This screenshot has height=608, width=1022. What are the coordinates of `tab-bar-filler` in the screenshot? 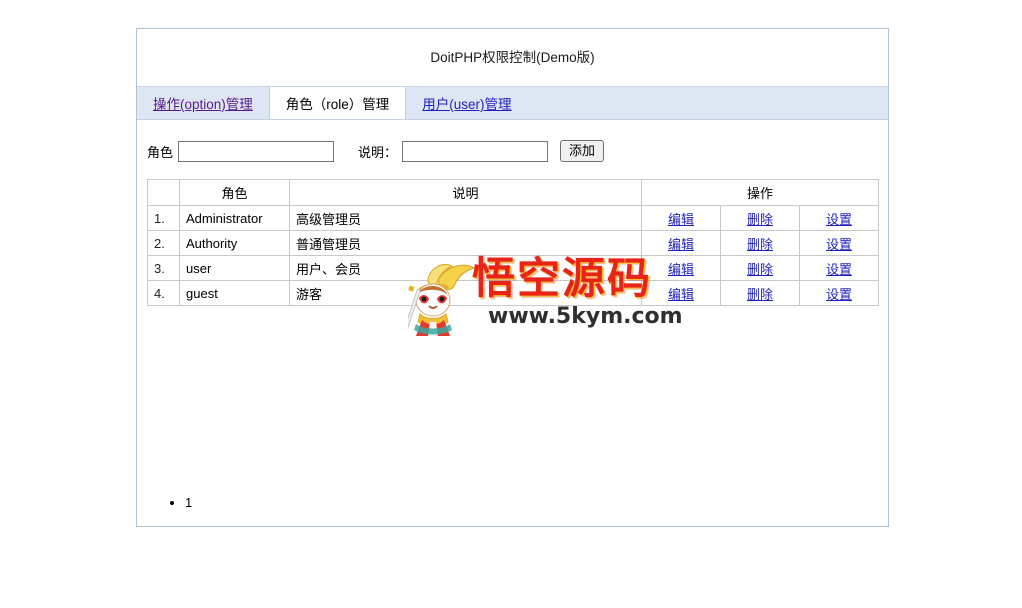 It's located at (707, 103).